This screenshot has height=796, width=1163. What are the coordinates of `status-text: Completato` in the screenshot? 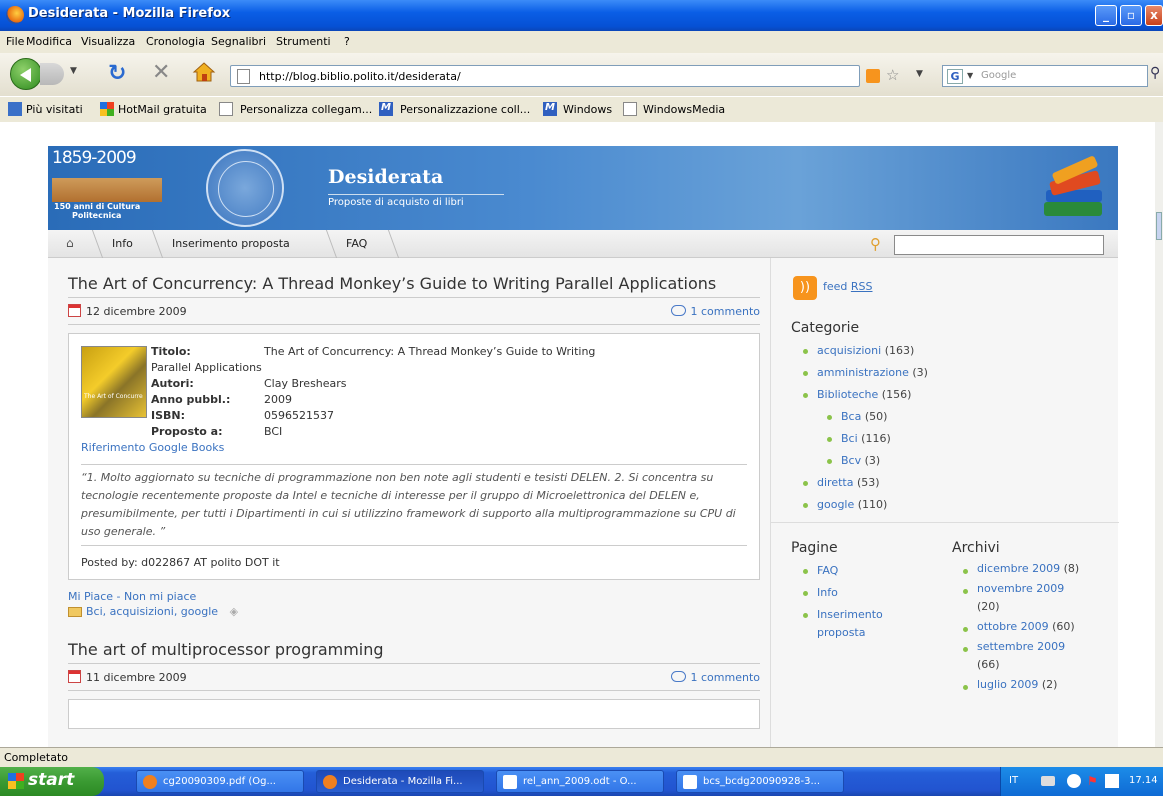 It's located at (36, 757).